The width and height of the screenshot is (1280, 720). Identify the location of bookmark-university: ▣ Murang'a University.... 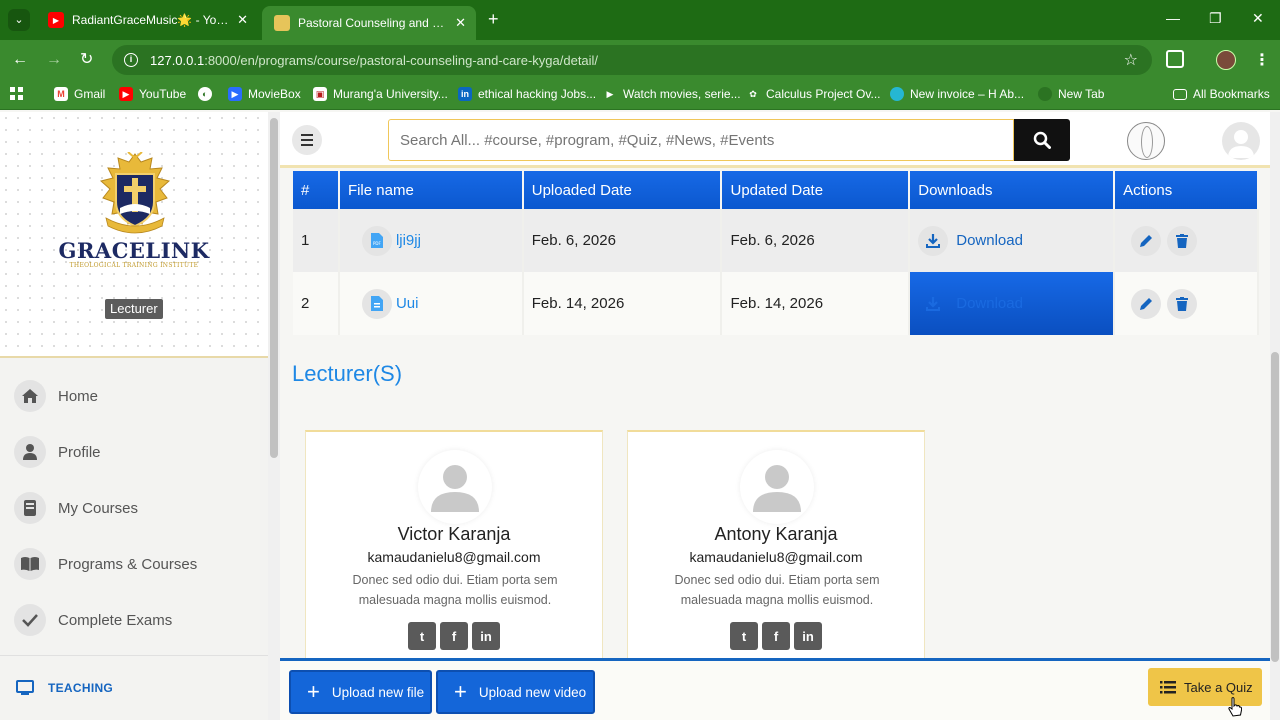
(380, 94).